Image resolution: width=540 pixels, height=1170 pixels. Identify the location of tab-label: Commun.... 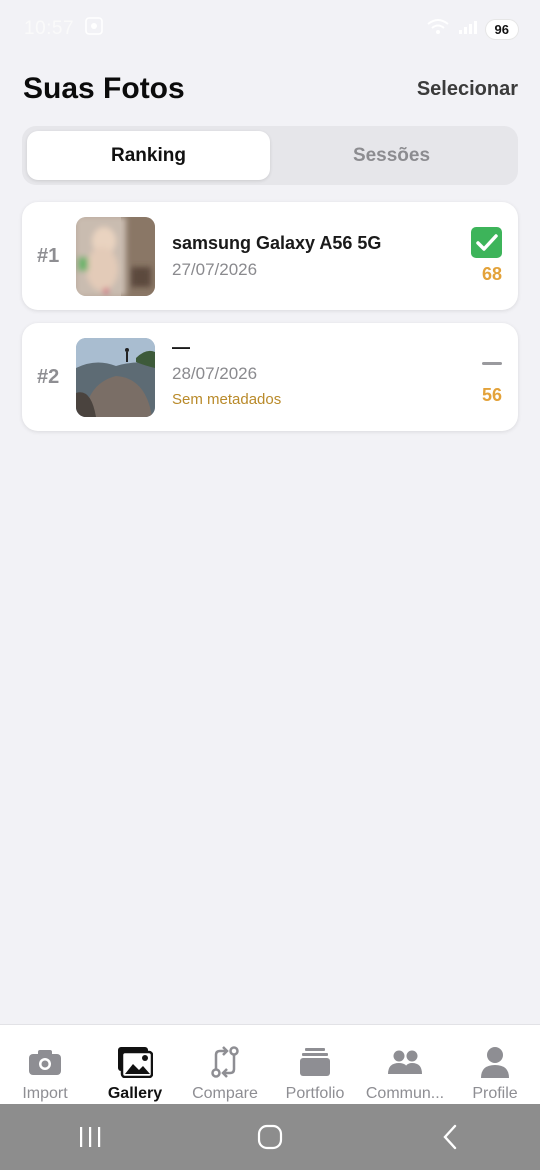
(405, 1093).